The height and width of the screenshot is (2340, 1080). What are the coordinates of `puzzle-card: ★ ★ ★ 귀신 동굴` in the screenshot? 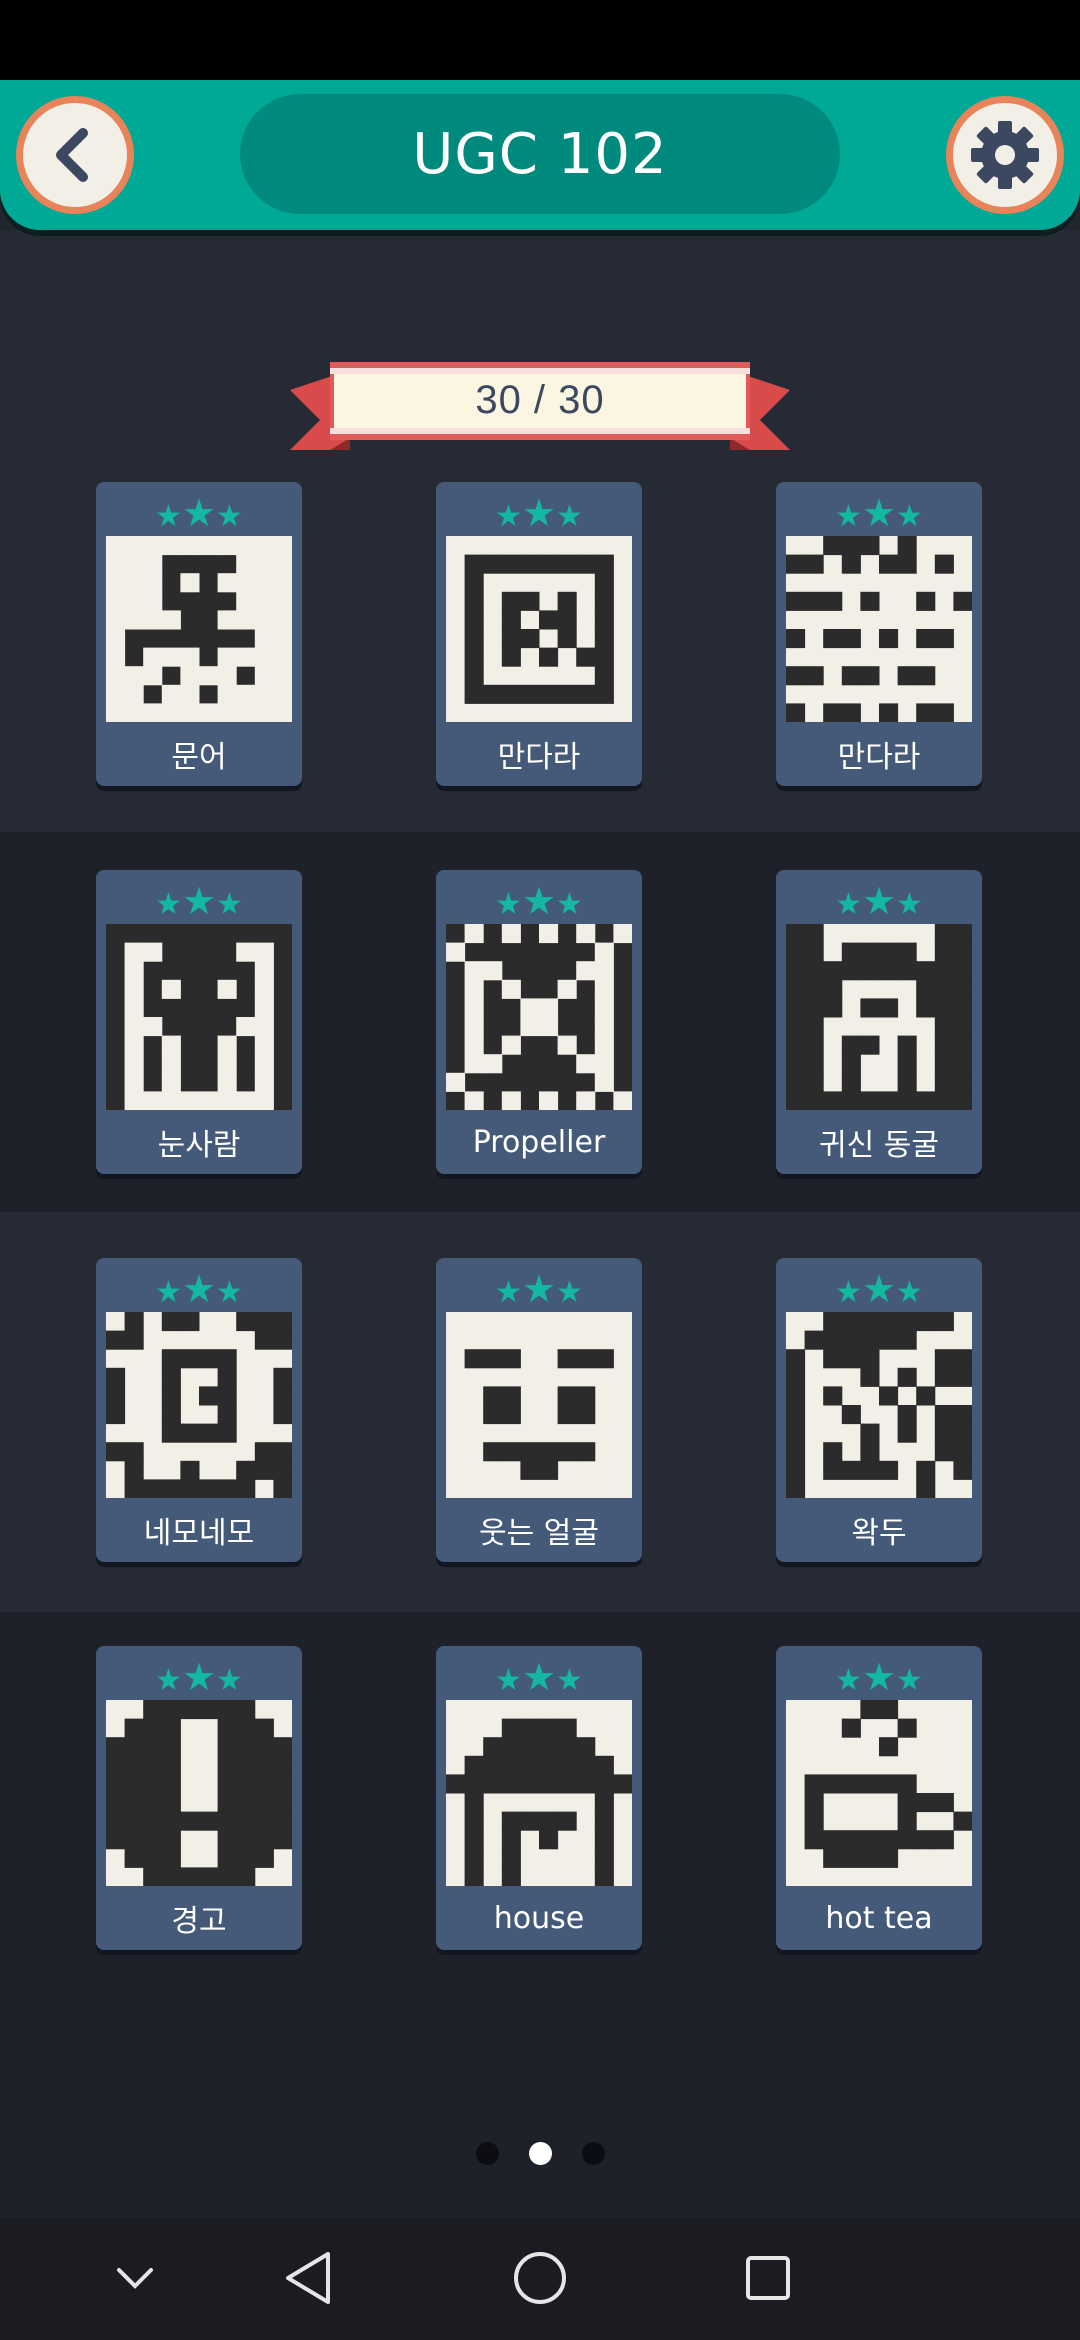 It's located at (879, 1022).